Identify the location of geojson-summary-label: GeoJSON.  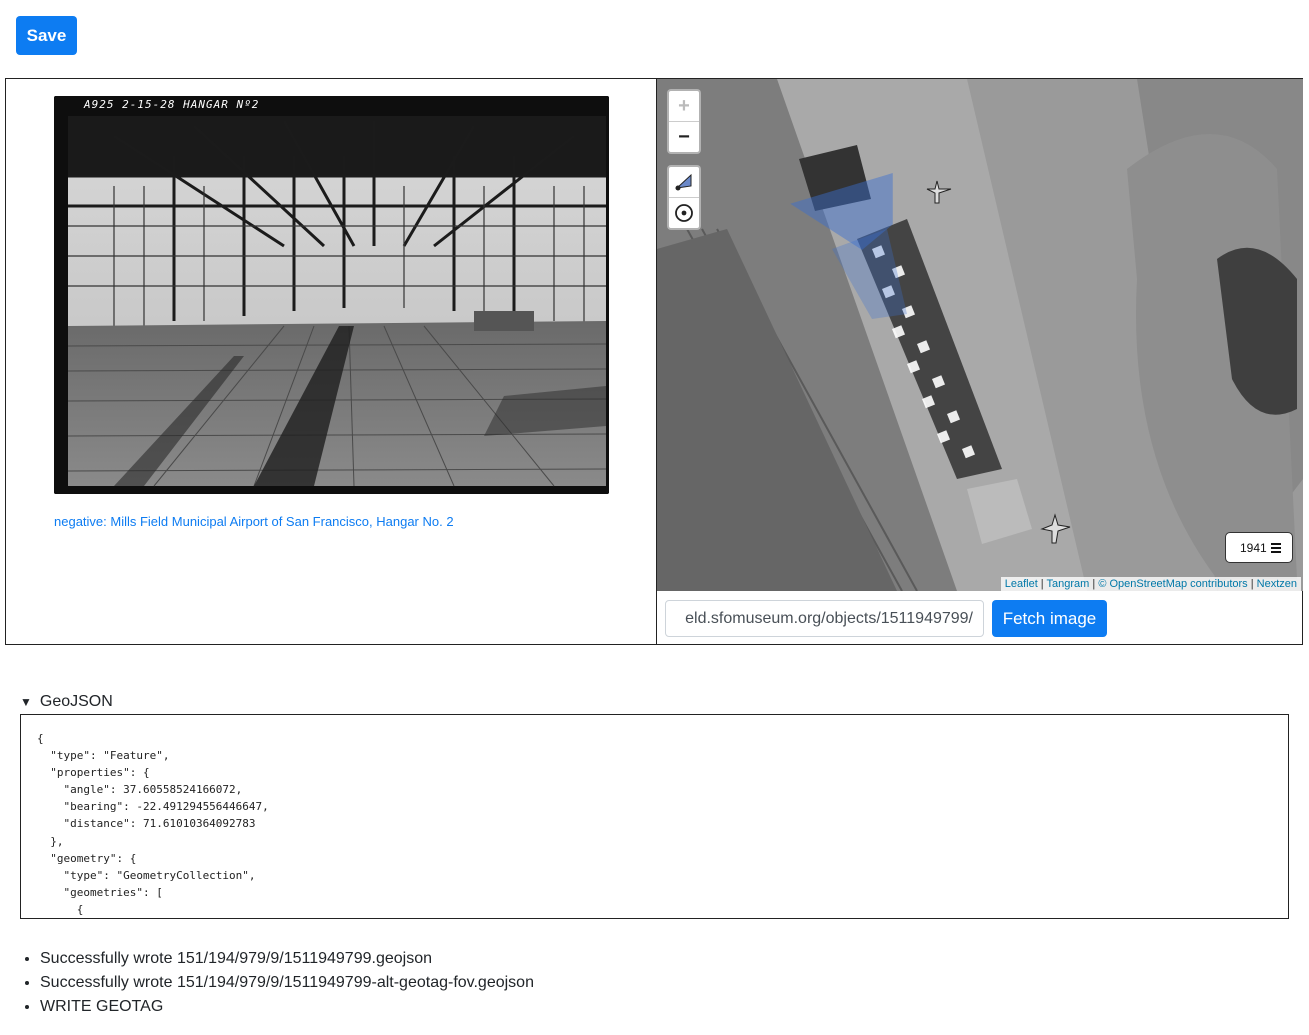
(76, 701).